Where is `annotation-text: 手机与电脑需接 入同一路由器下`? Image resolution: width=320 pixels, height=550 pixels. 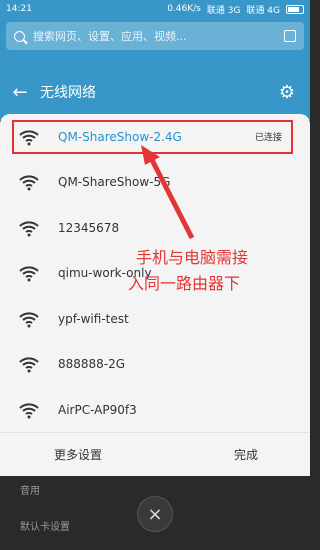
annotation-text: 手机与电脑需接 入同一路由器下 is located at coordinates (217, 271).